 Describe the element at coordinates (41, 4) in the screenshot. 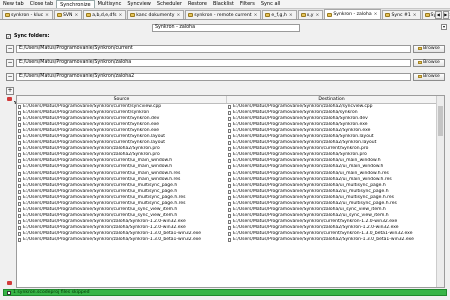

I see `menu-item-close-tab: Close tab` at that location.